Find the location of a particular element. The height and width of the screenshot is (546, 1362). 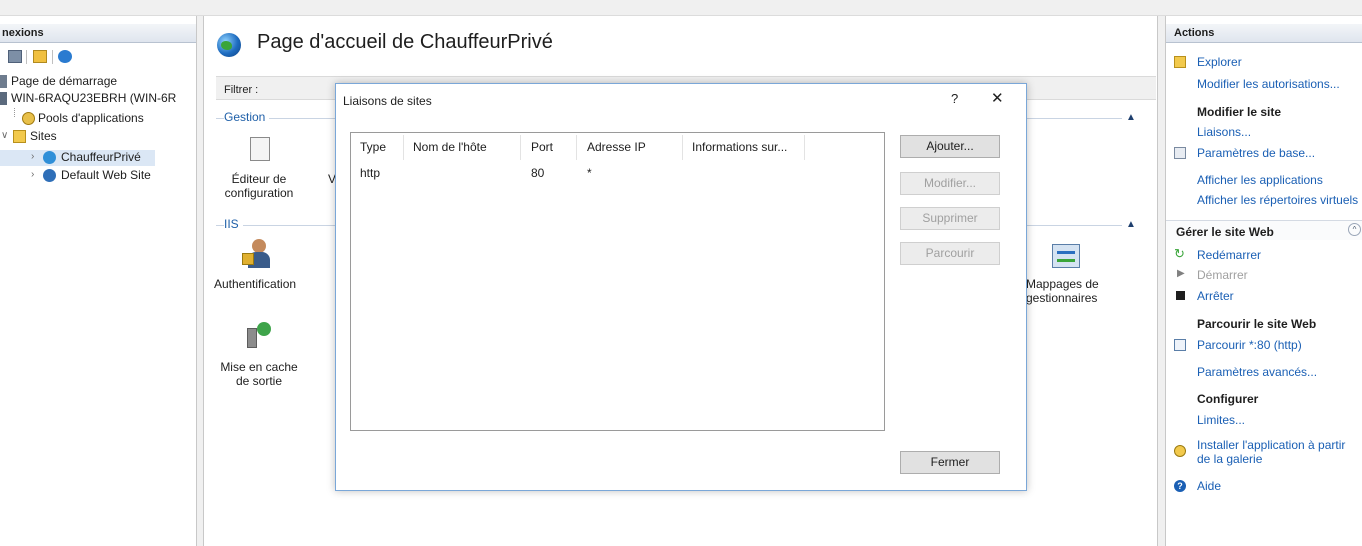

binding-ip-cell: * is located at coordinates (589, 173).